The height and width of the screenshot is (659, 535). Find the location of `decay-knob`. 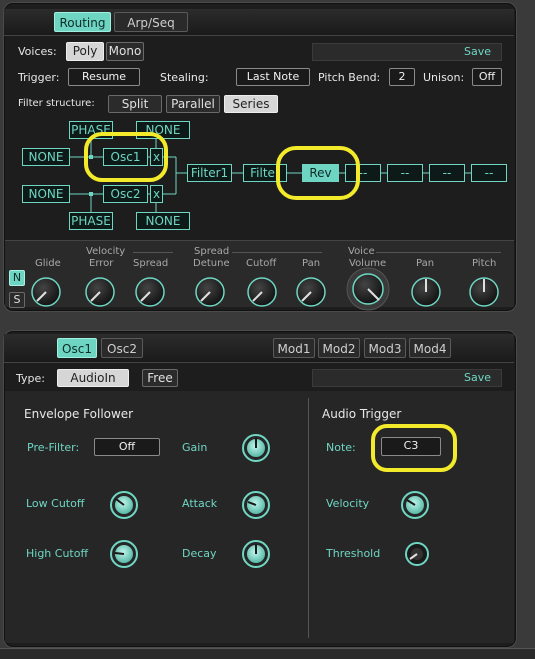

decay-knob is located at coordinates (256, 554).